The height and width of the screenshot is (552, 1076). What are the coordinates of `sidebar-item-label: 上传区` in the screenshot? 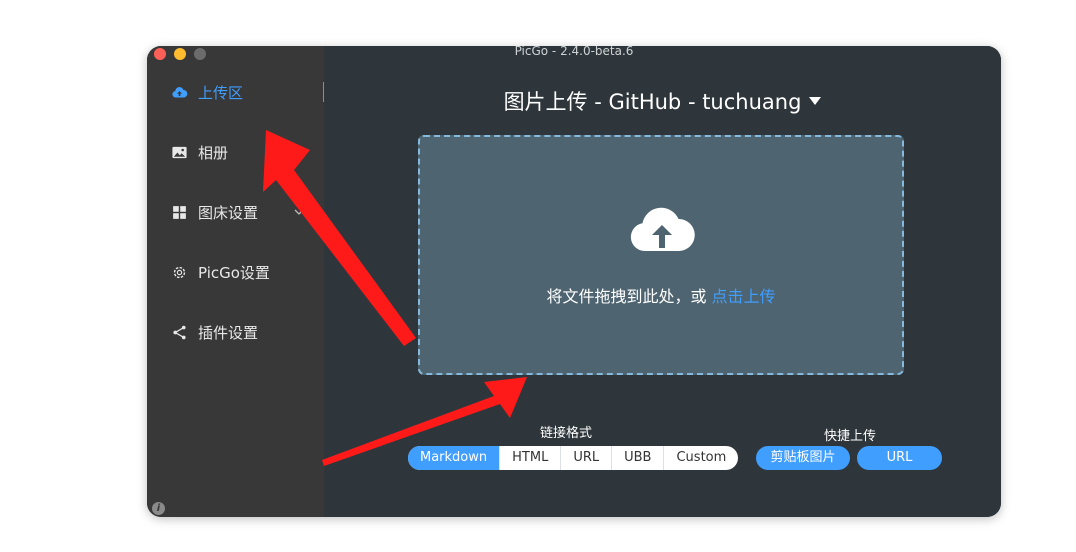 It's located at (221, 93).